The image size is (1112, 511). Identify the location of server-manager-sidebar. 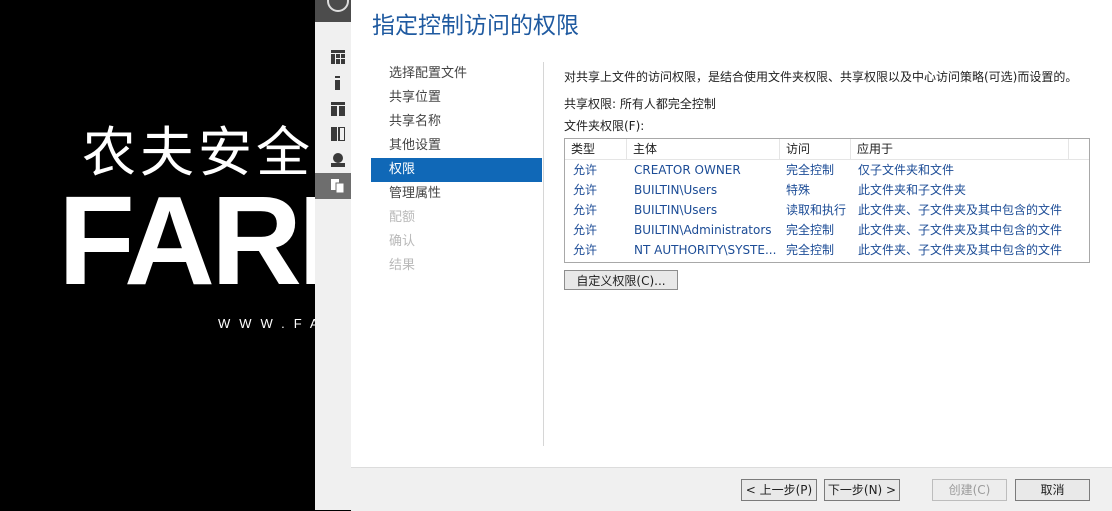
(333, 255).